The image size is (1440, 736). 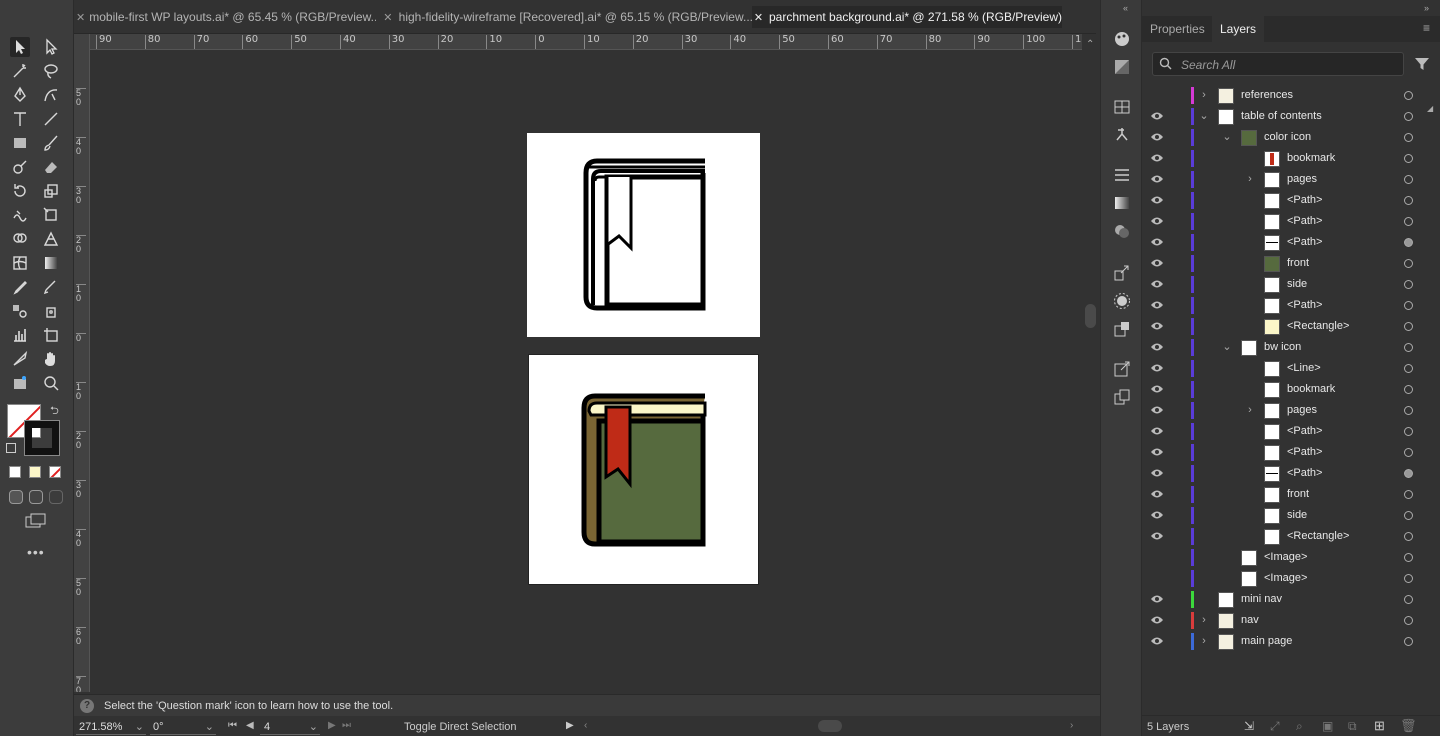 I want to click on magic-wand-icon, so click(x=20, y=71).